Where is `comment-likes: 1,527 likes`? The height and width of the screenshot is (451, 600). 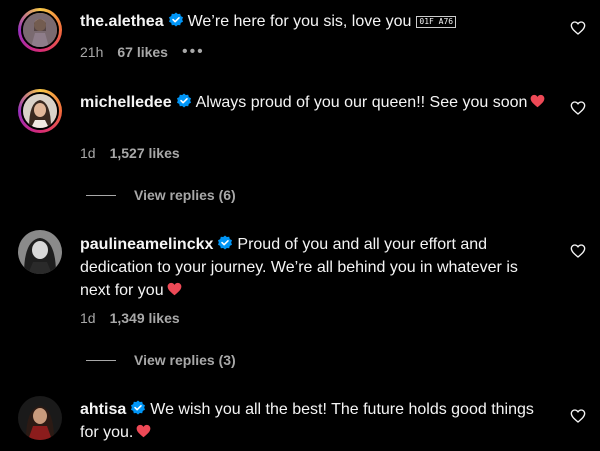 comment-likes: 1,527 likes is located at coordinates (145, 153).